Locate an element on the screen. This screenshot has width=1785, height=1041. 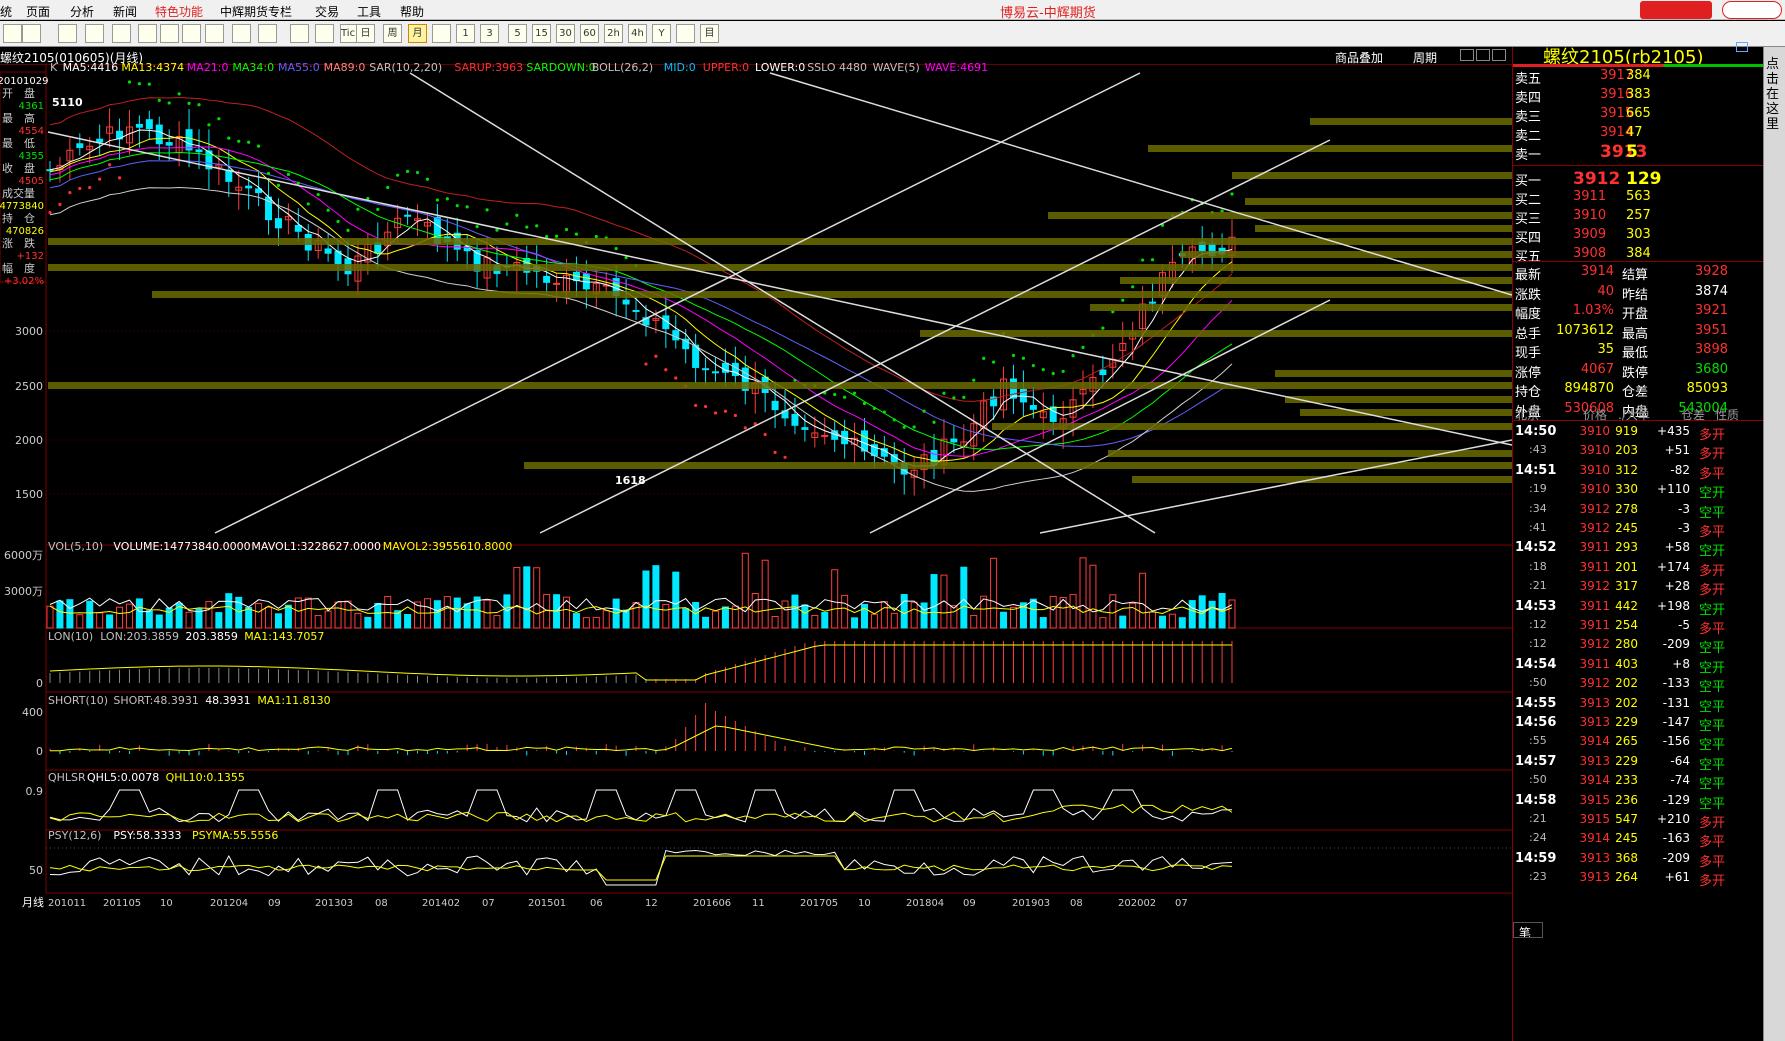
notice-icon is located at coordinates (1676, 10).